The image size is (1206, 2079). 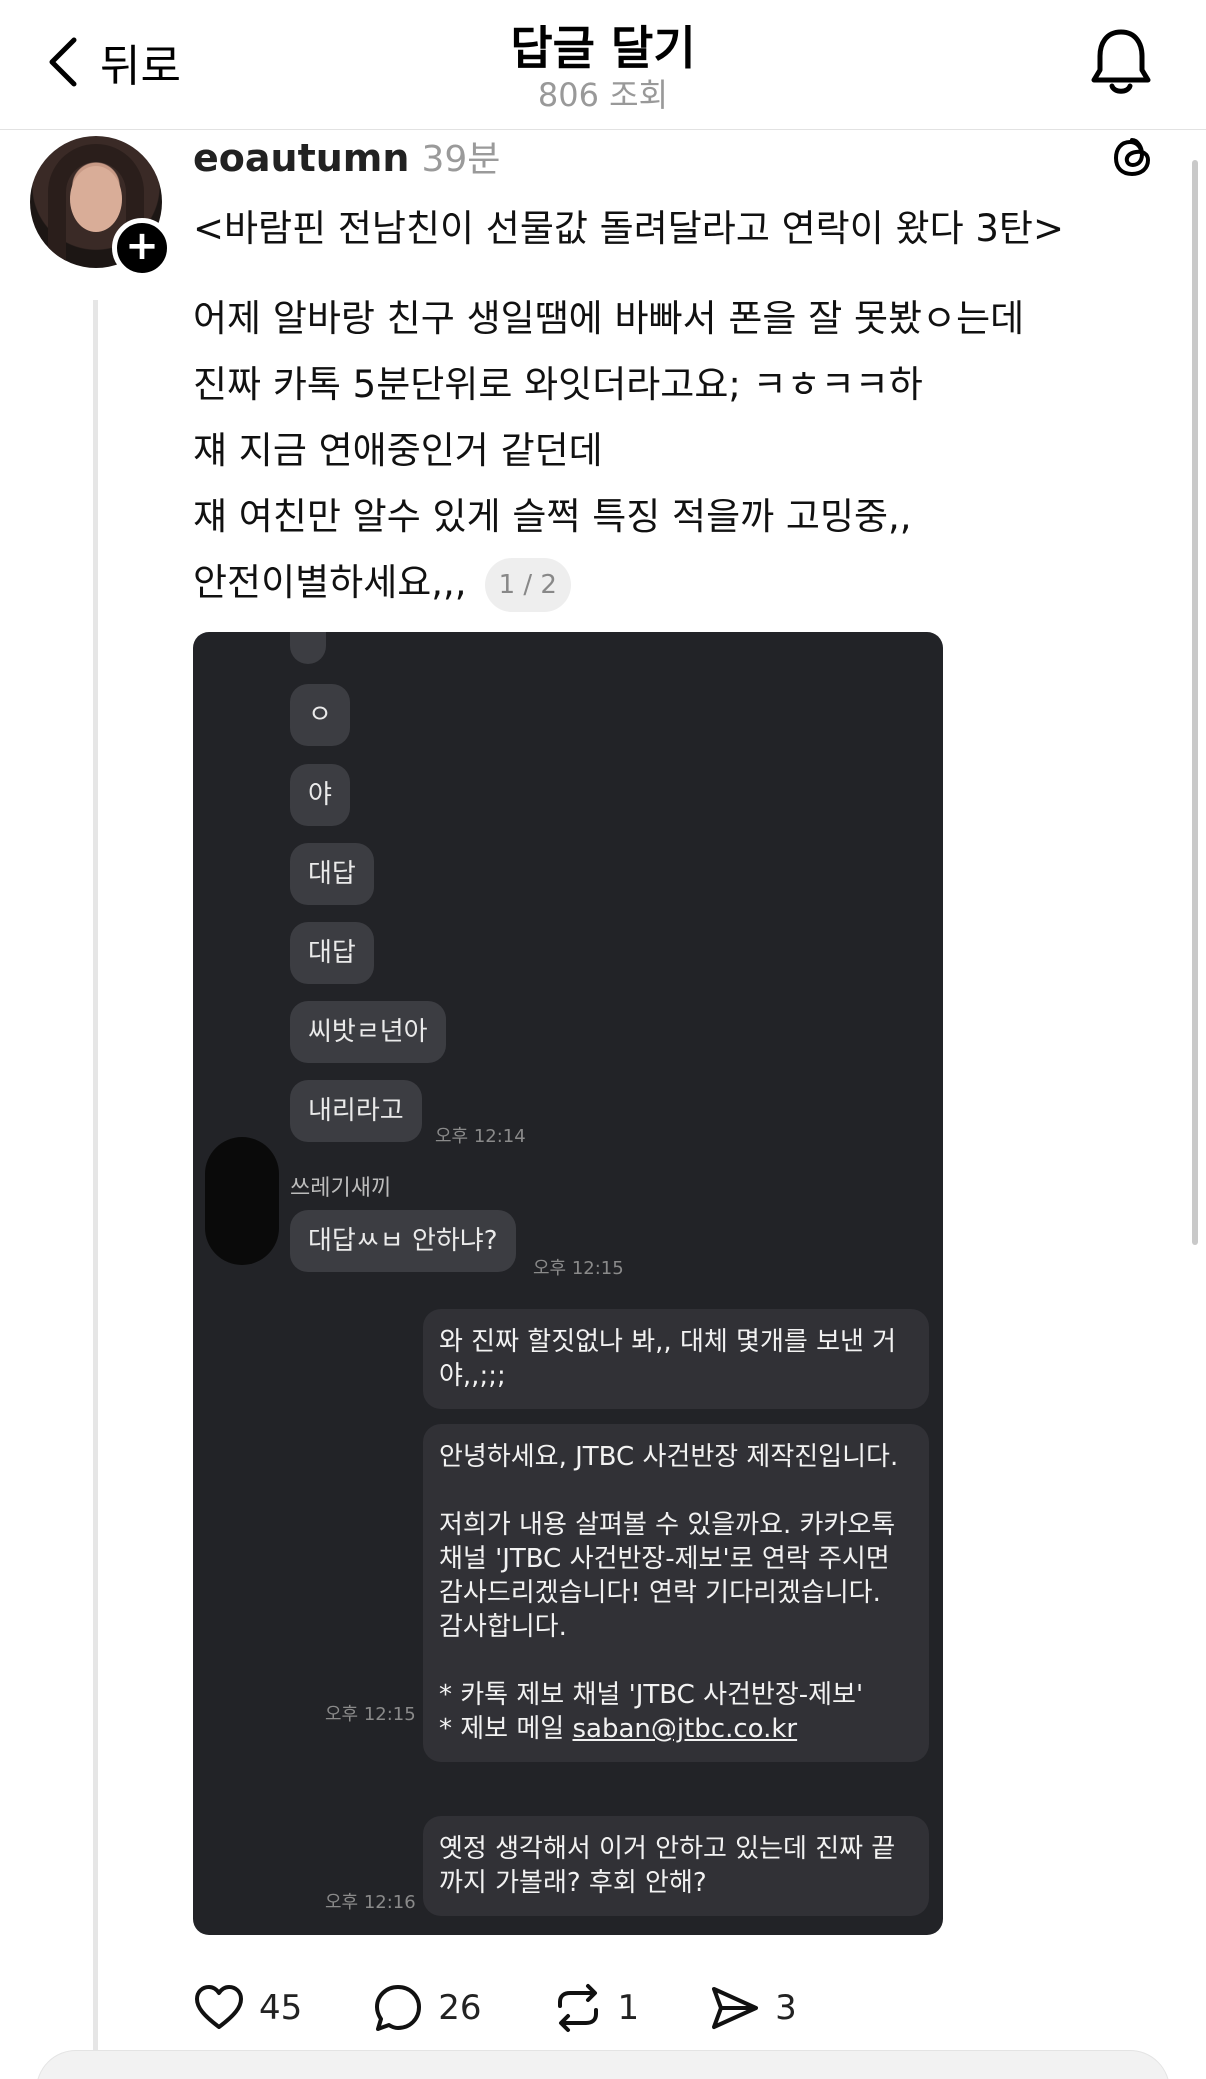 What do you see at coordinates (628, 228) in the screenshot?
I see `post-title: <바람핀 전남친이 선물값 돌려달라고 연락이 왔다 3탄>` at bounding box center [628, 228].